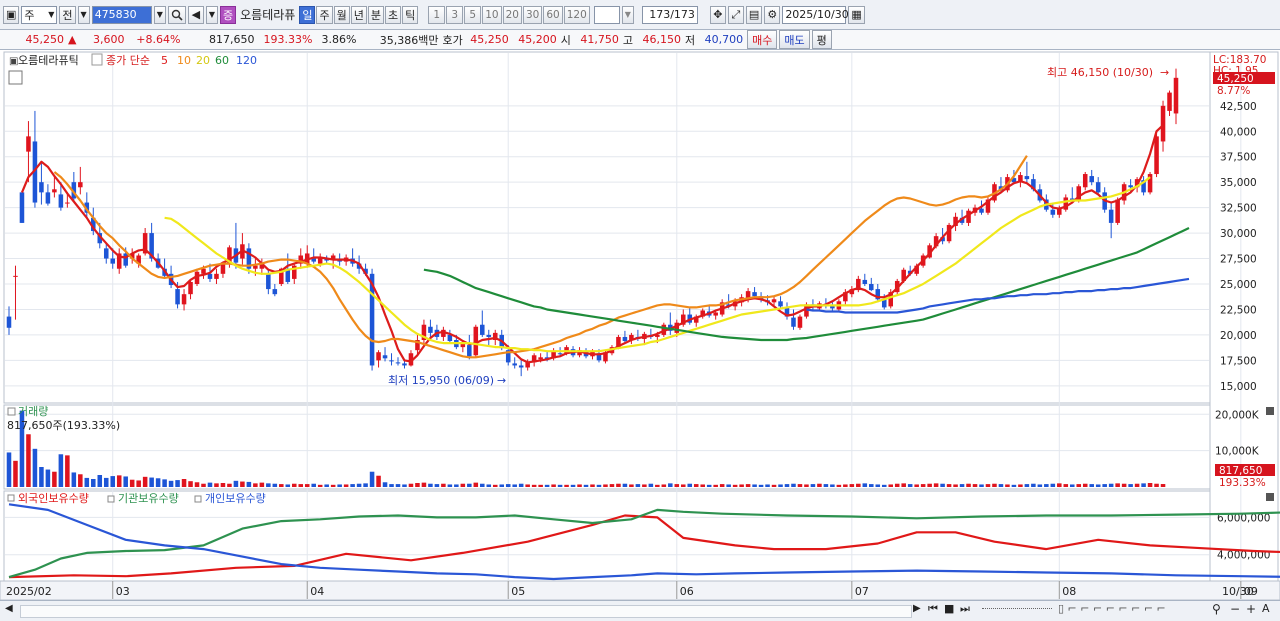 The height and width of the screenshot is (621, 1280). Describe the element at coordinates (437, 14) in the screenshot. I see `interval-button: 1` at that location.